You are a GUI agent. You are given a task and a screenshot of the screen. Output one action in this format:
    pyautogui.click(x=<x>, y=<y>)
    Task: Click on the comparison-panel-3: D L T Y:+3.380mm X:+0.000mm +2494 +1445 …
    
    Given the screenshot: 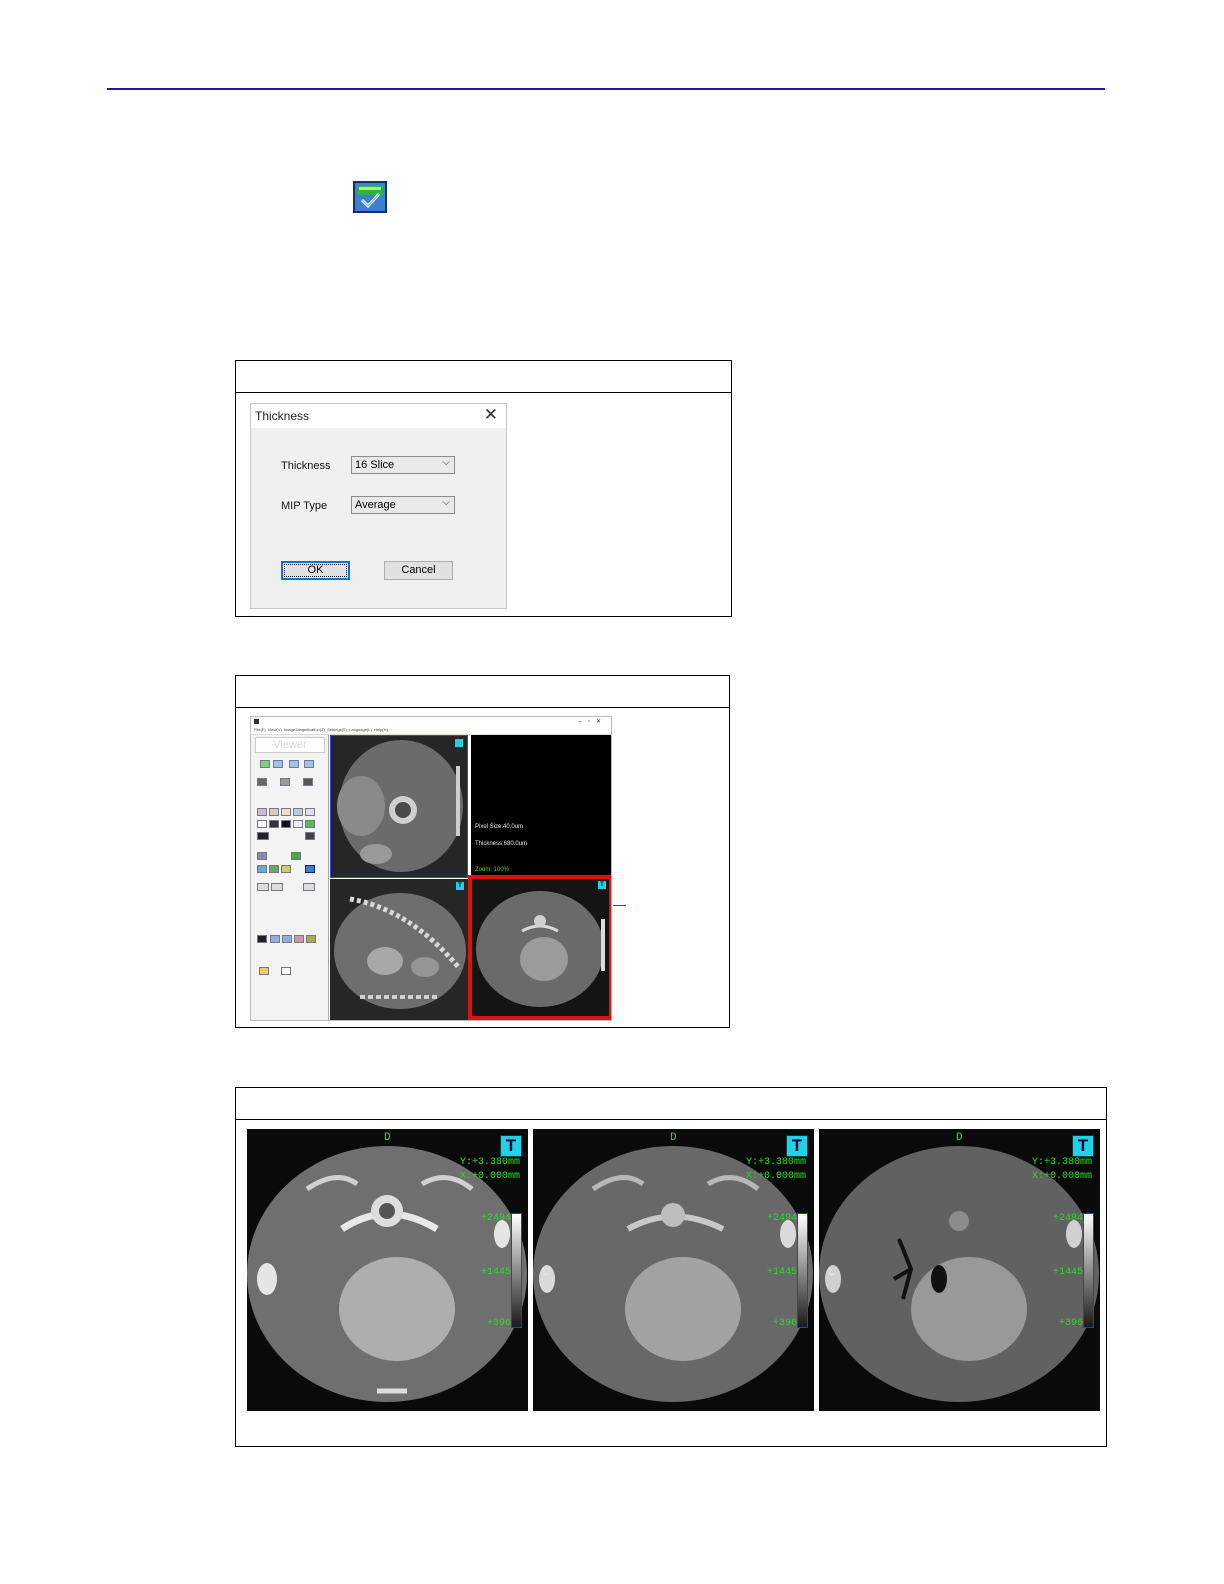 What is the action you would take?
    pyautogui.click(x=959, y=1270)
    